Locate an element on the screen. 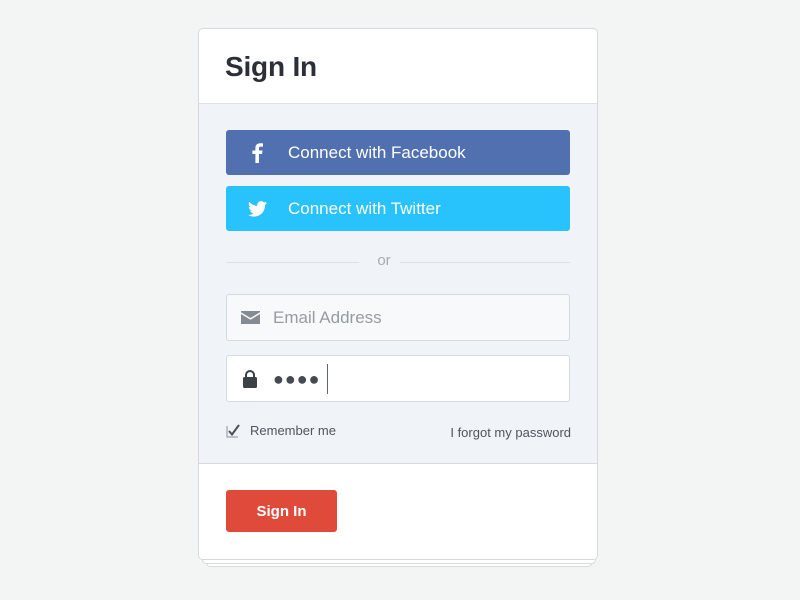 The image size is (800, 600). card-footer: Sign In is located at coordinates (398, 512).